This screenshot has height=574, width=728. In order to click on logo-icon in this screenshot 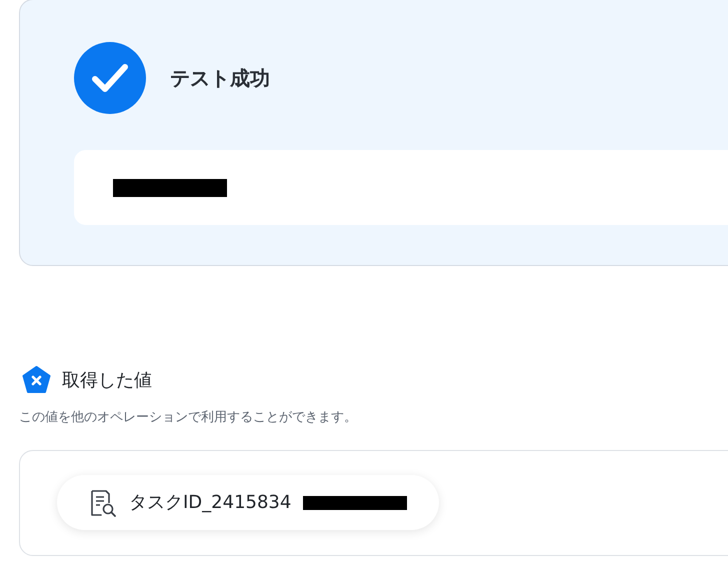, I will do `click(36, 380)`.